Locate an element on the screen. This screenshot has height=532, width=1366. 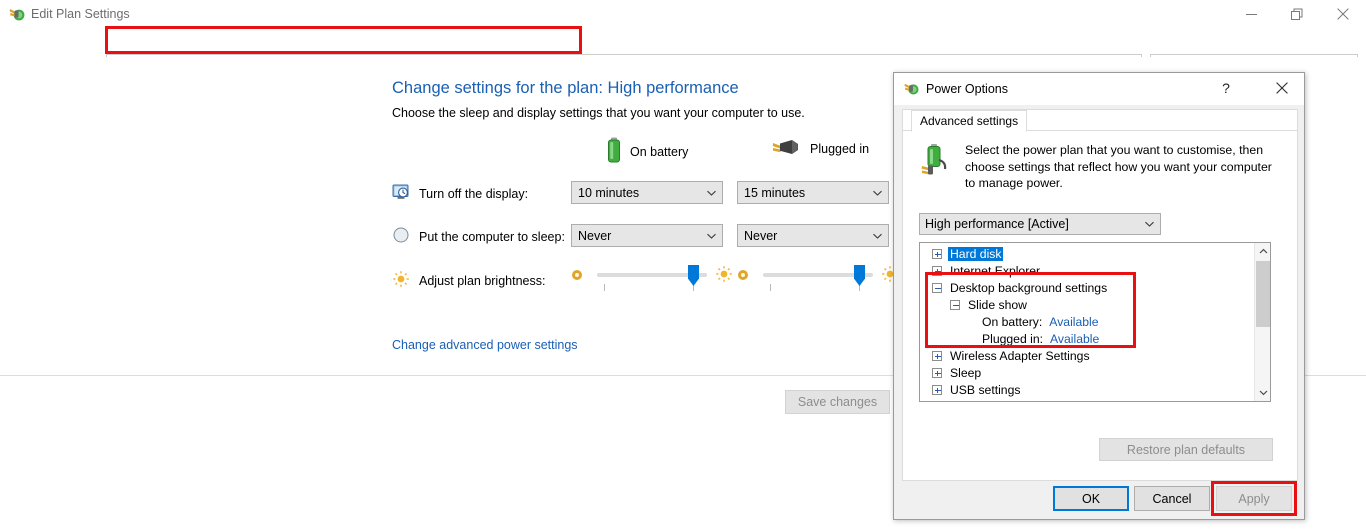
dropdown-power-plan: High performance [Active] is located at coordinates (1040, 224).